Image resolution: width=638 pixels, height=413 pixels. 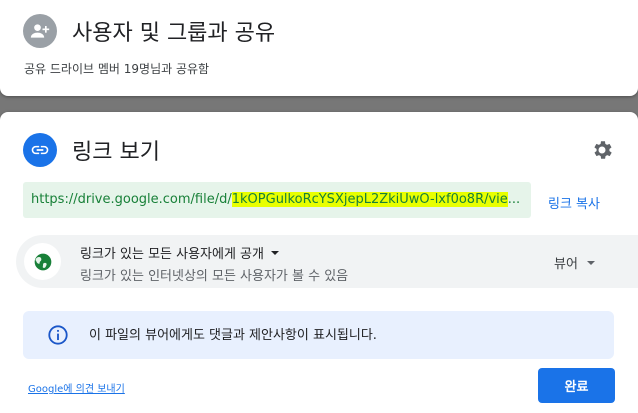 What do you see at coordinates (174, 33) in the screenshot?
I see `share-title: 사용자 및 그룹과 공유` at bounding box center [174, 33].